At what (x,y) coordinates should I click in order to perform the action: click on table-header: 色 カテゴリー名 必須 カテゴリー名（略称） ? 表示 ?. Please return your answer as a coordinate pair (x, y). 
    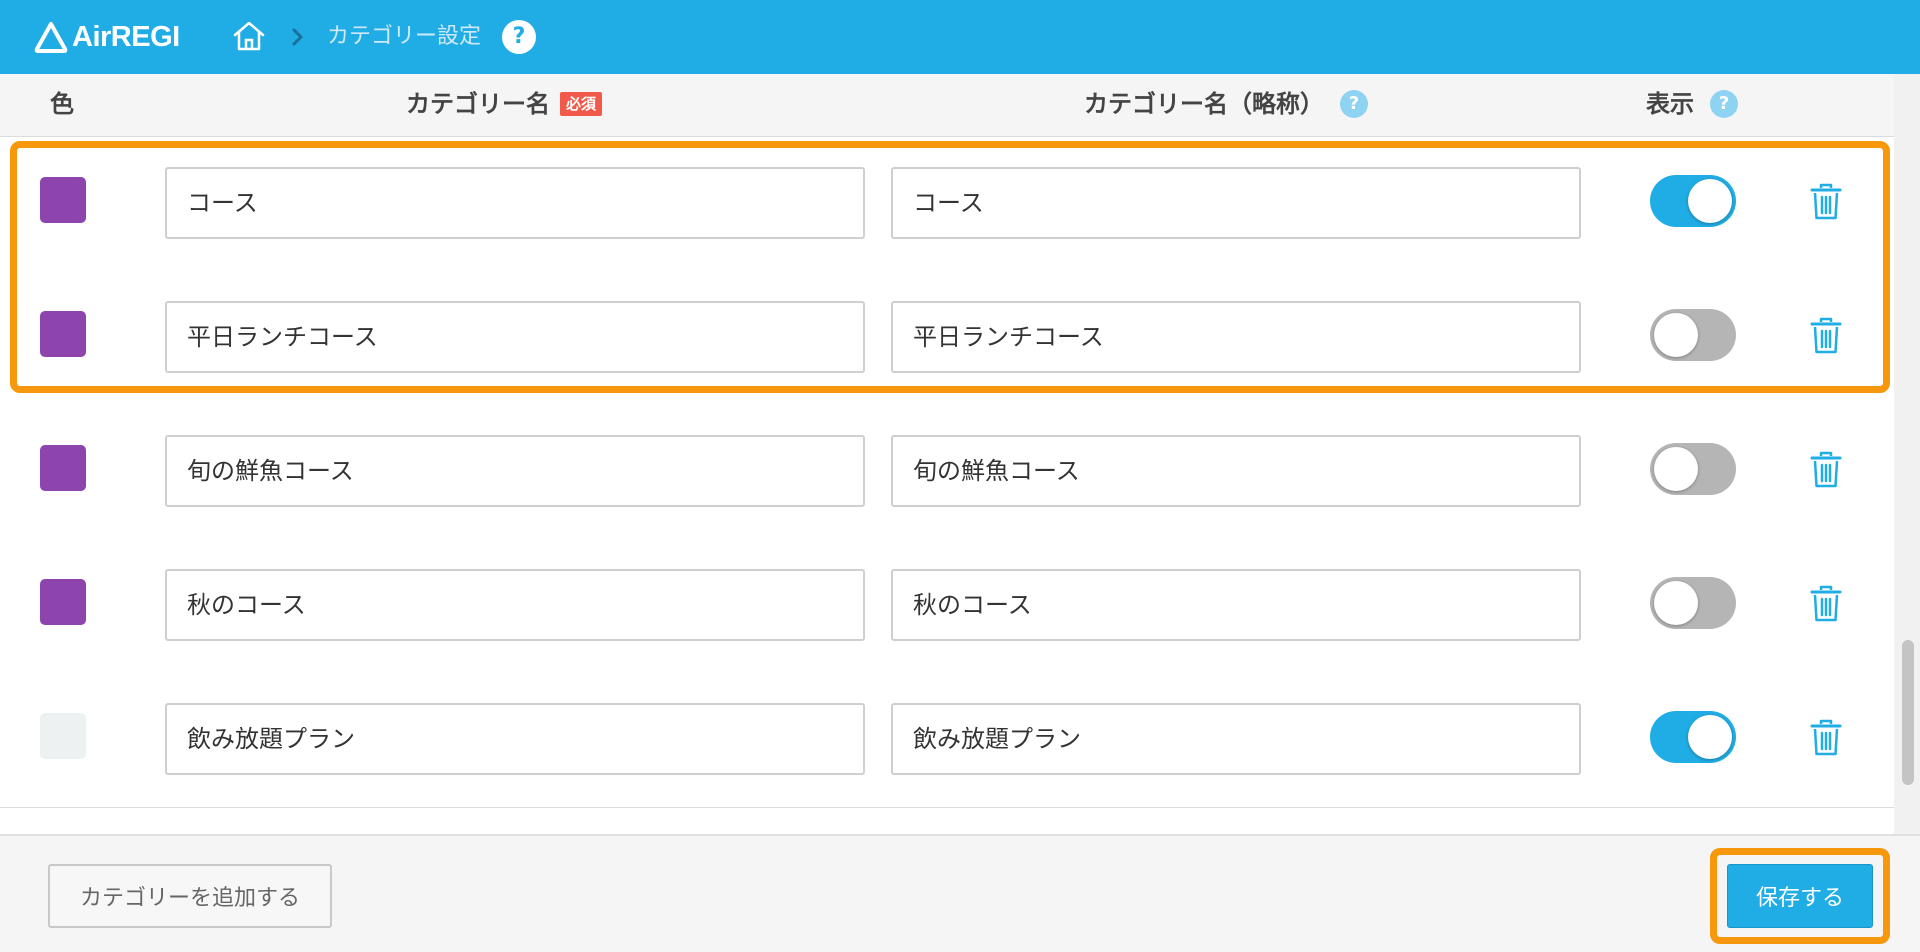
    Looking at the image, I should click on (947, 105).